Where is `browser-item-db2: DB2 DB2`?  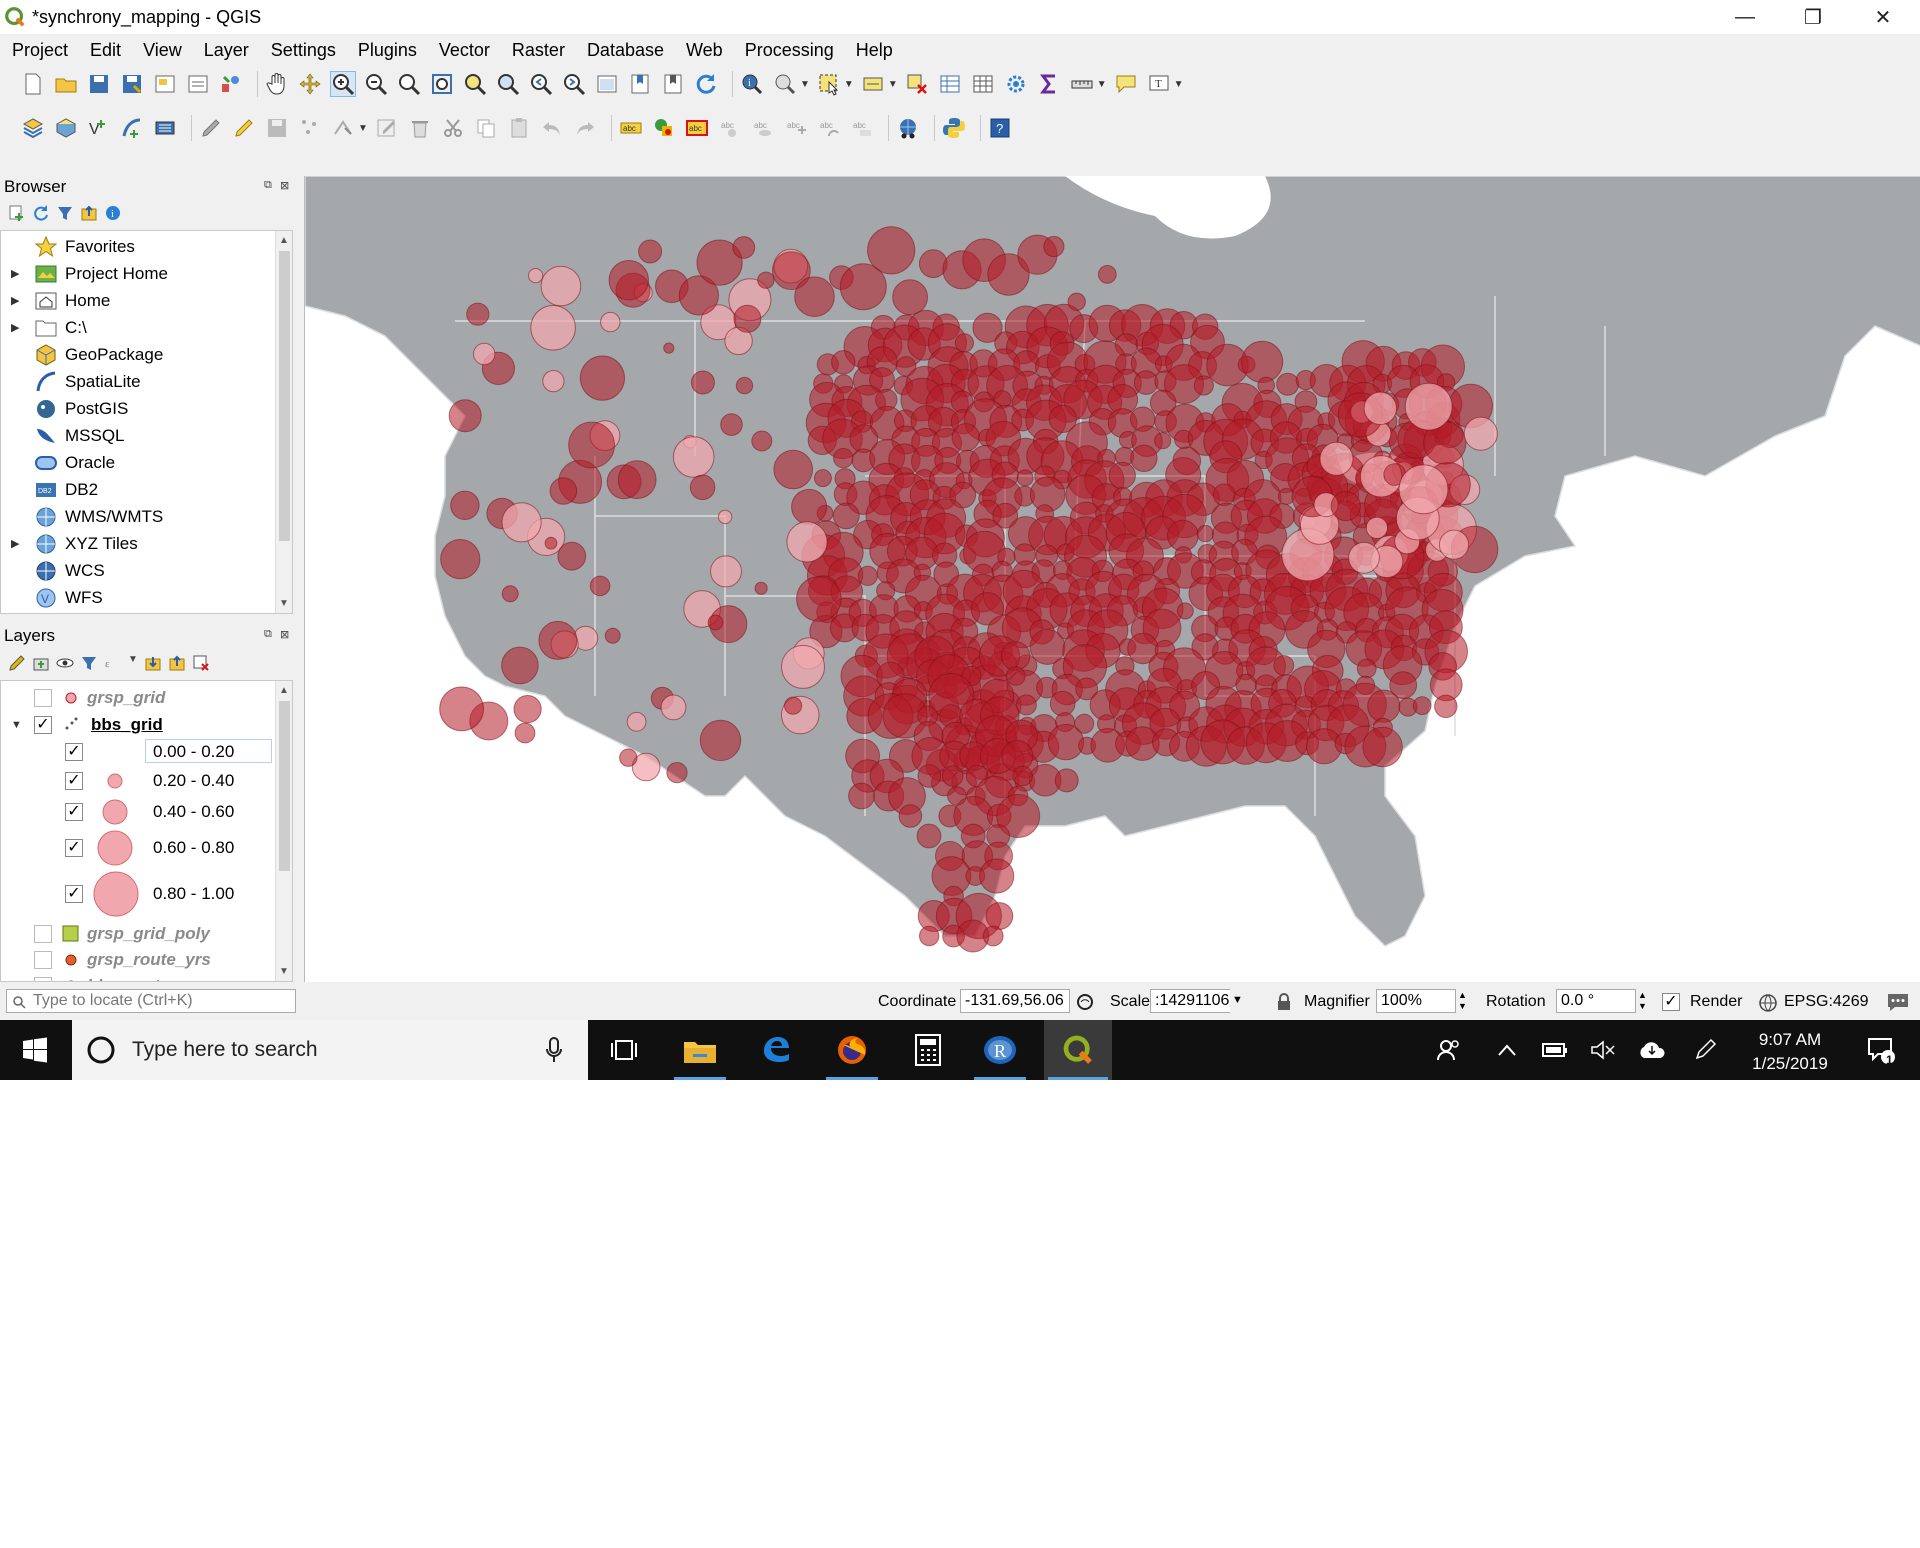
browser-item-db2: DB2 DB2 is located at coordinates (139, 489).